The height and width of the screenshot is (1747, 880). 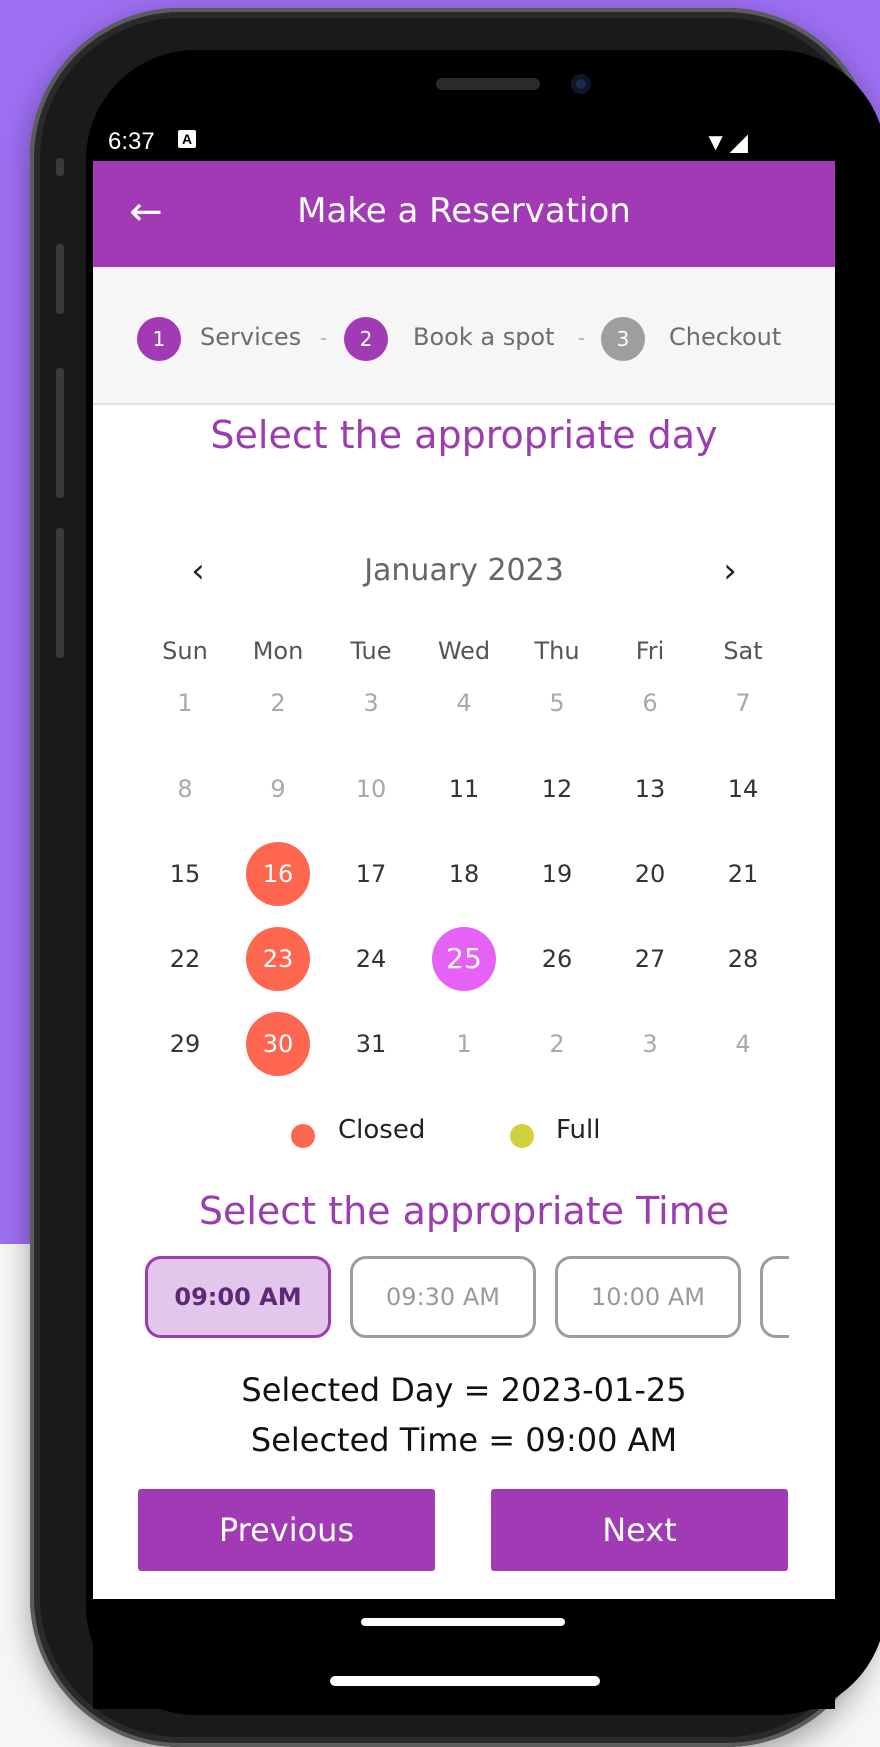 What do you see at coordinates (438, 142) in the screenshot?
I see `status-bar: 6:37 A ▼◢` at bounding box center [438, 142].